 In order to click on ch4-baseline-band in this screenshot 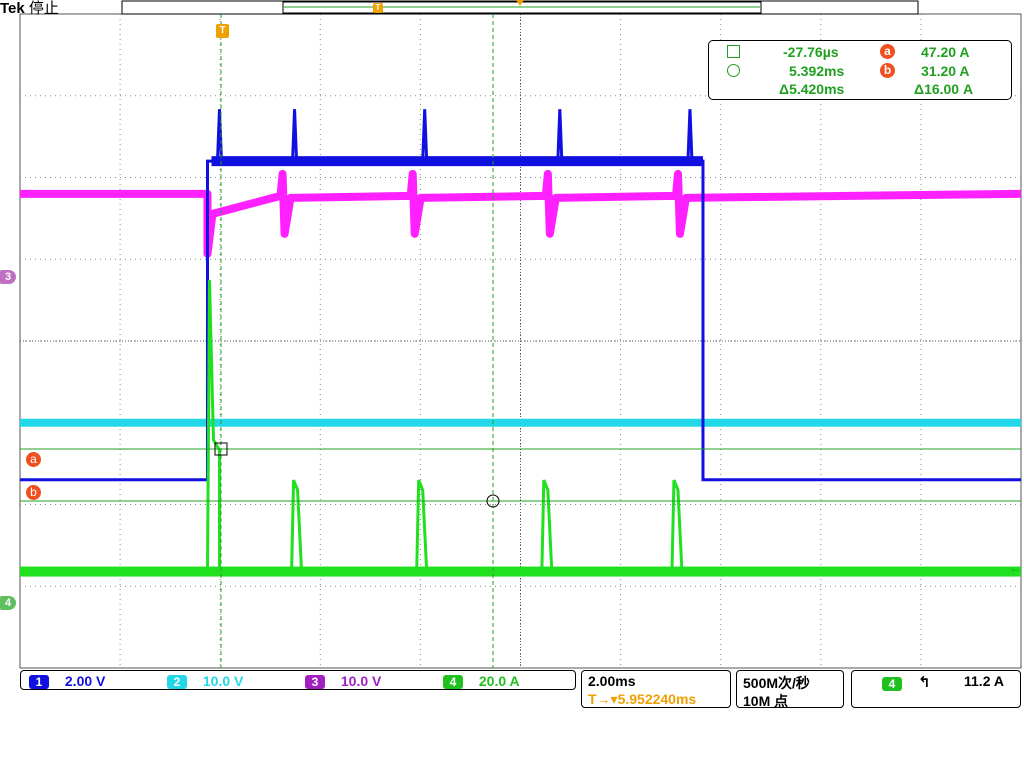, I will do `click(520, 571)`.